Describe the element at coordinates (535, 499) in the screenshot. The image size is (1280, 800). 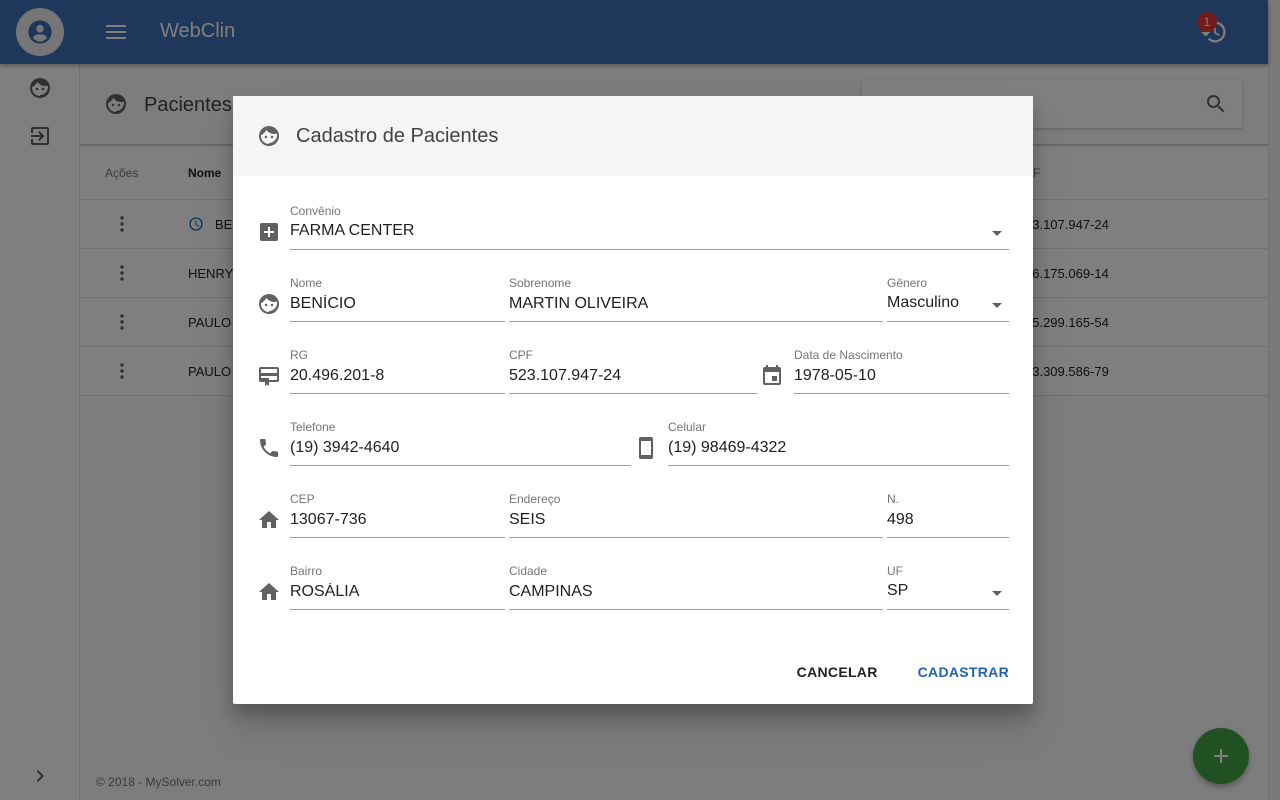
I see `endereco-label: Endereço` at that location.